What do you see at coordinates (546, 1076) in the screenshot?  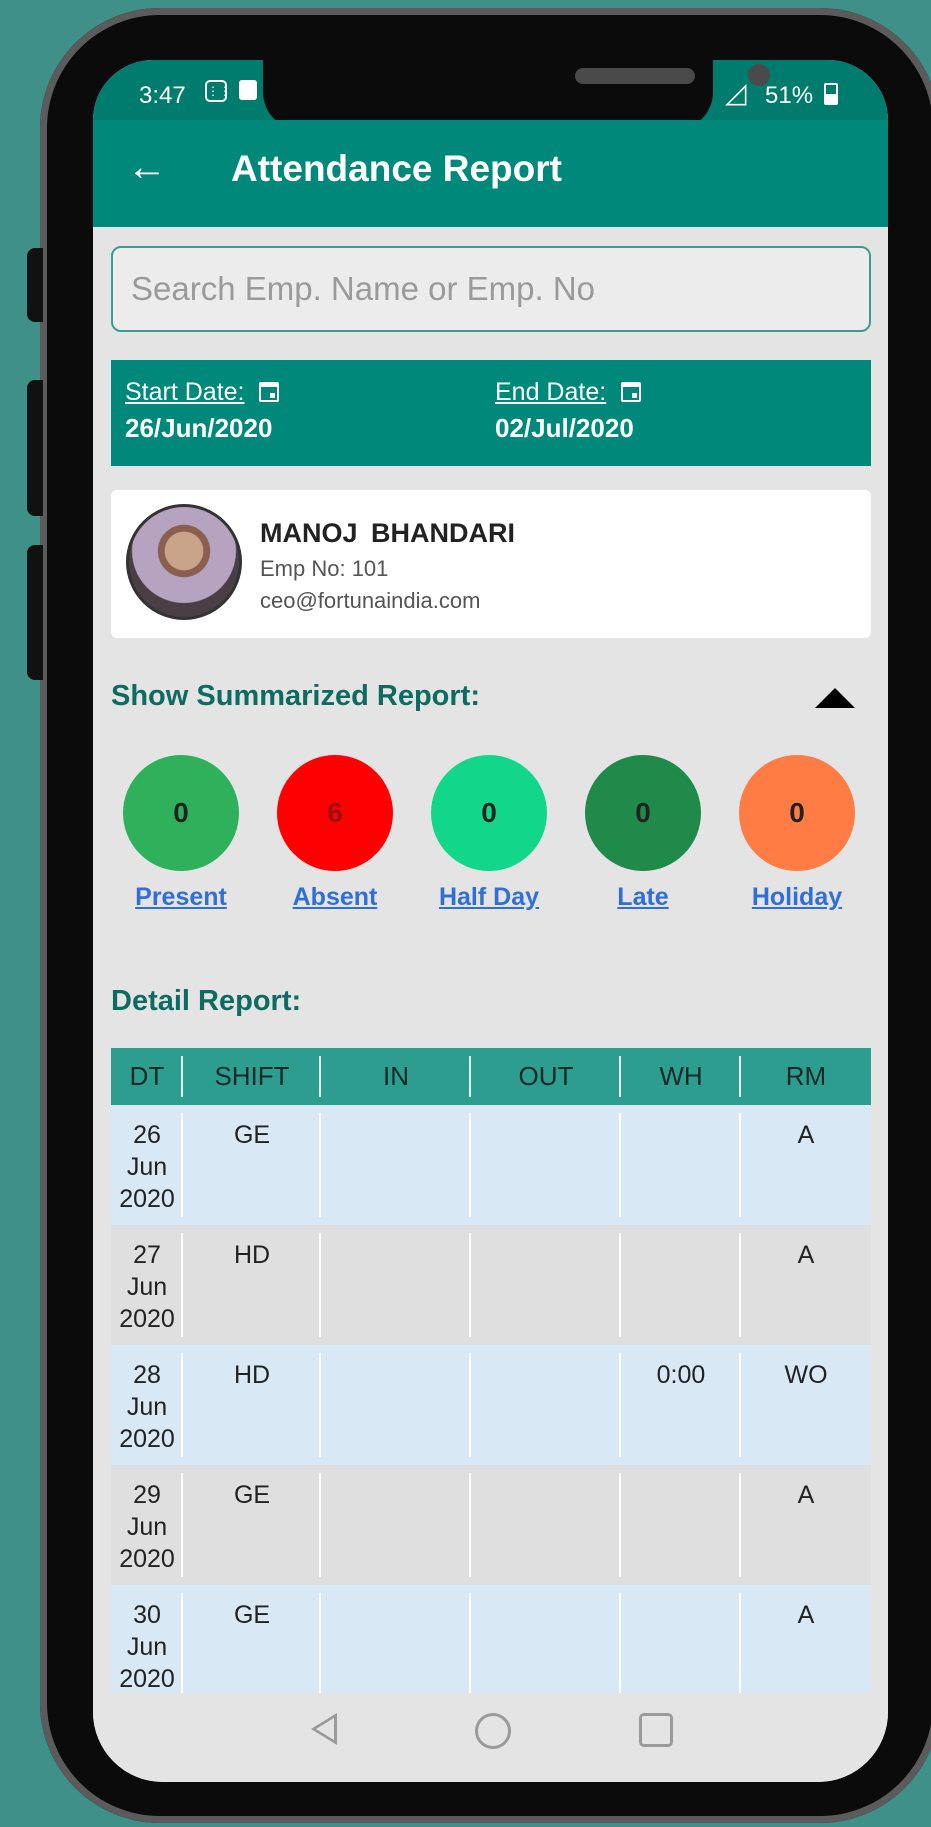 I see `column-header-out: OUT` at bounding box center [546, 1076].